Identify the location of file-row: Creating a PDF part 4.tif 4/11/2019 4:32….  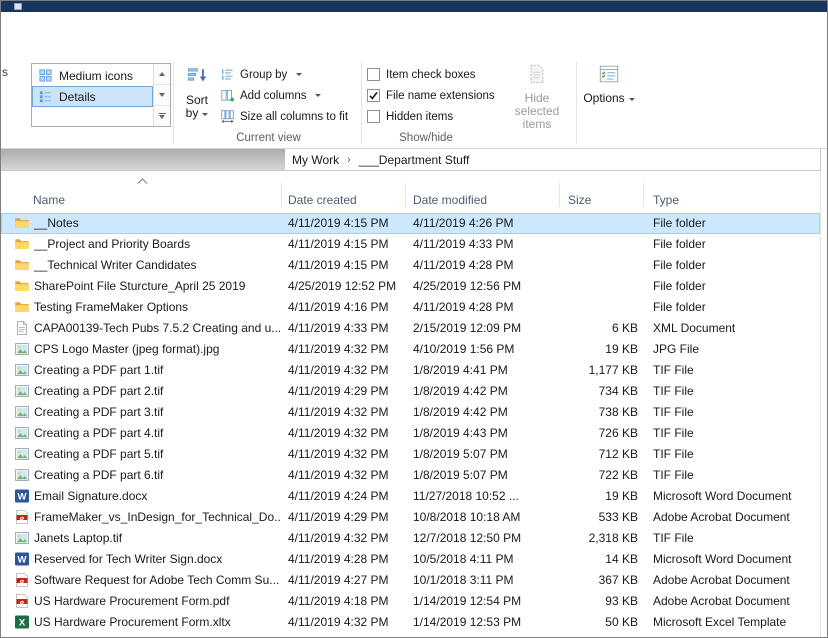
(410, 433).